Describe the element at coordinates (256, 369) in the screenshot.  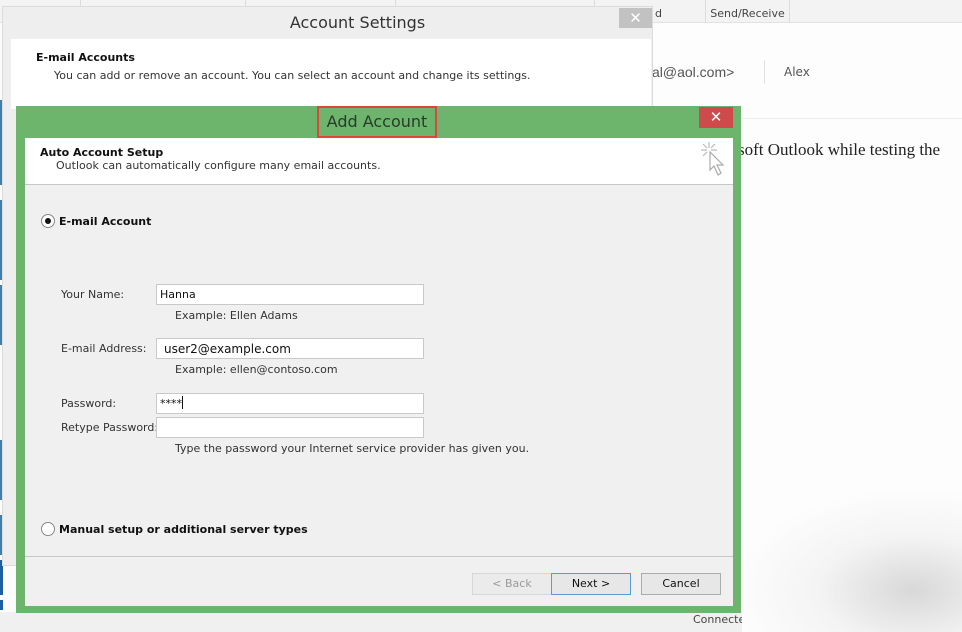
I see `email-address-hint: Example: ellen@contoso.com` at that location.